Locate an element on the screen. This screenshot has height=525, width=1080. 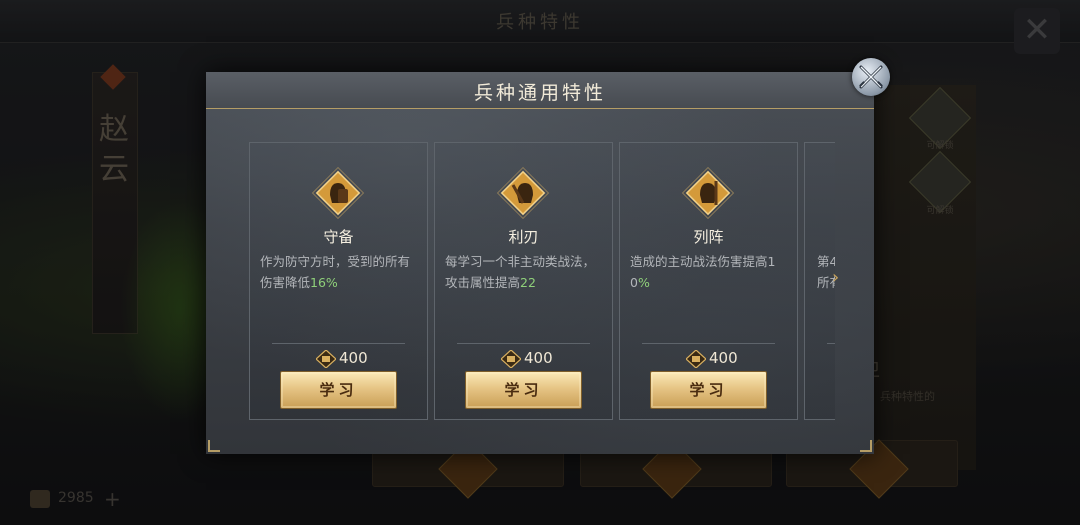
trait-description: 造成的主动战法伤害提高10% is located at coordinates (703, 272).